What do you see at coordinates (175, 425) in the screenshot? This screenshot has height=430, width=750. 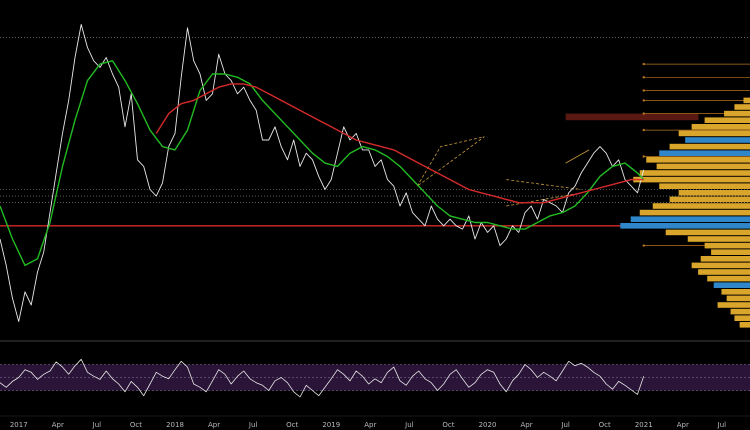 I see `x-tick-label: 2018` at bounding box center [175, 425].